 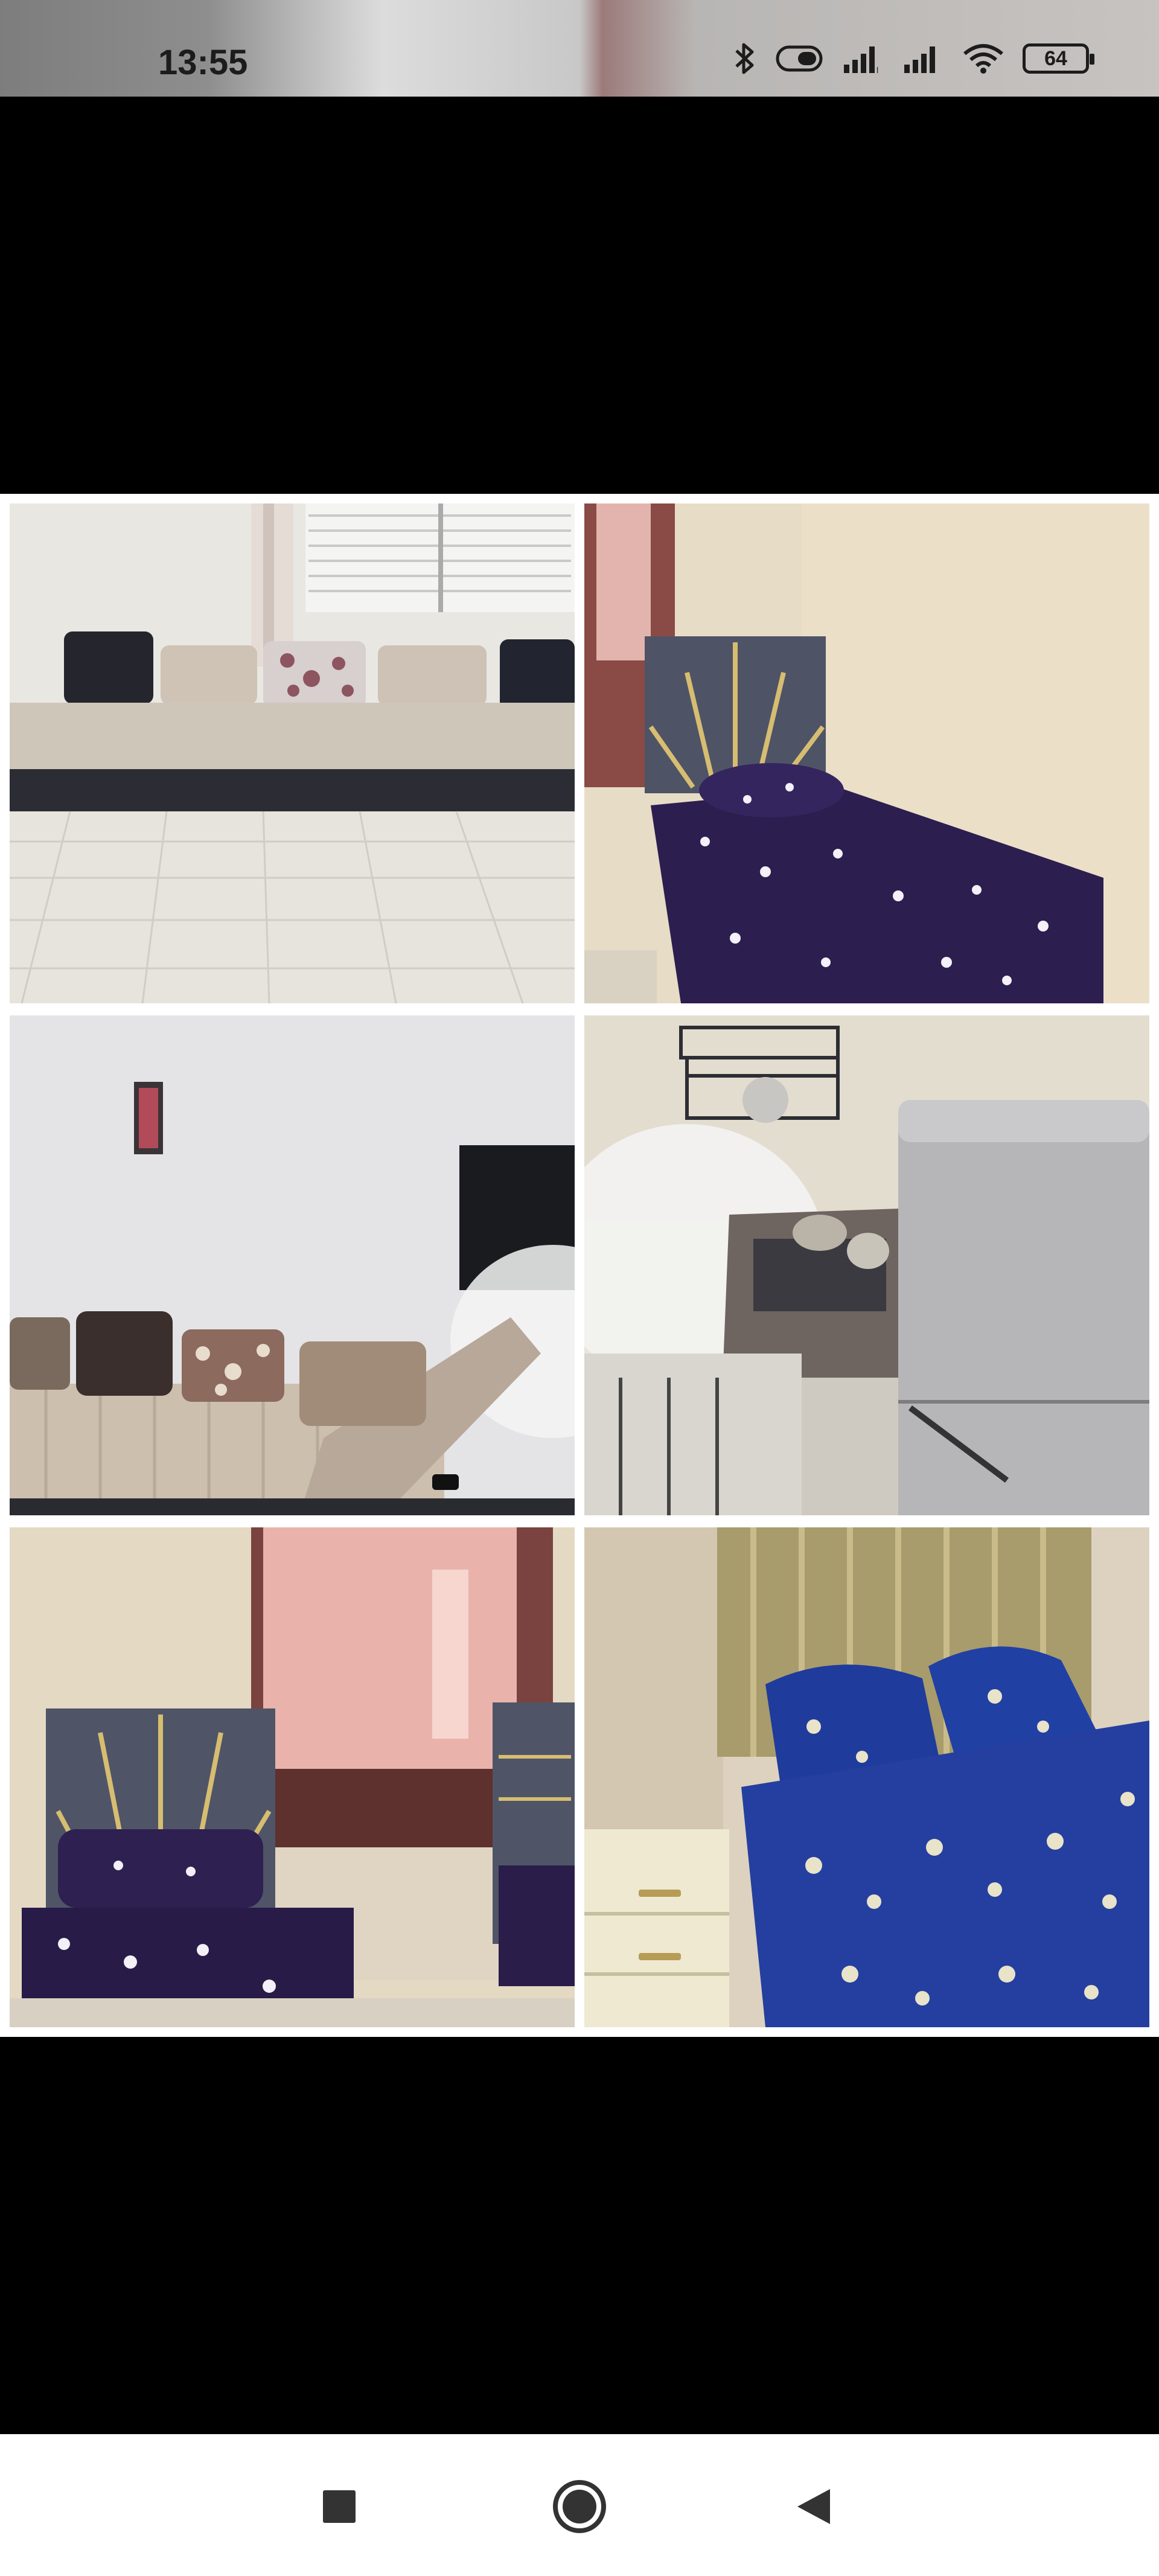 What do you see at coordinates (292, 753) in the screenshot?
I see `living-room-sofa-photo` at bounding box center [292, 753].